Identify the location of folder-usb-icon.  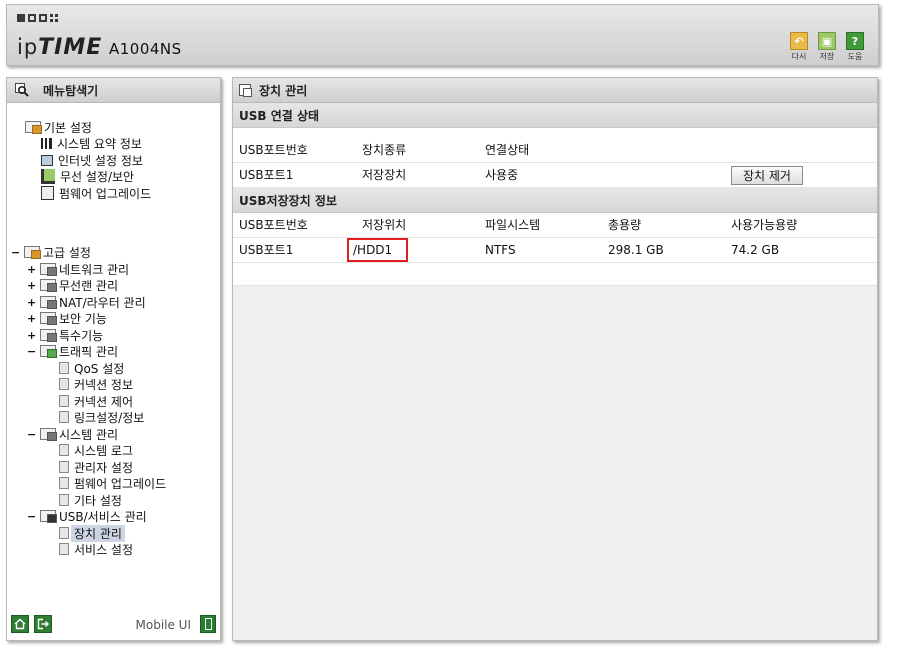
(48, 516).